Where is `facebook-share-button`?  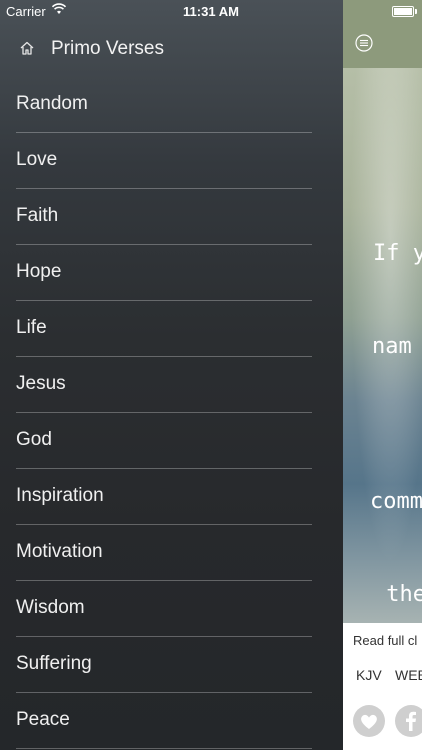
facebook-share-button is located at coordinates (408, 721).